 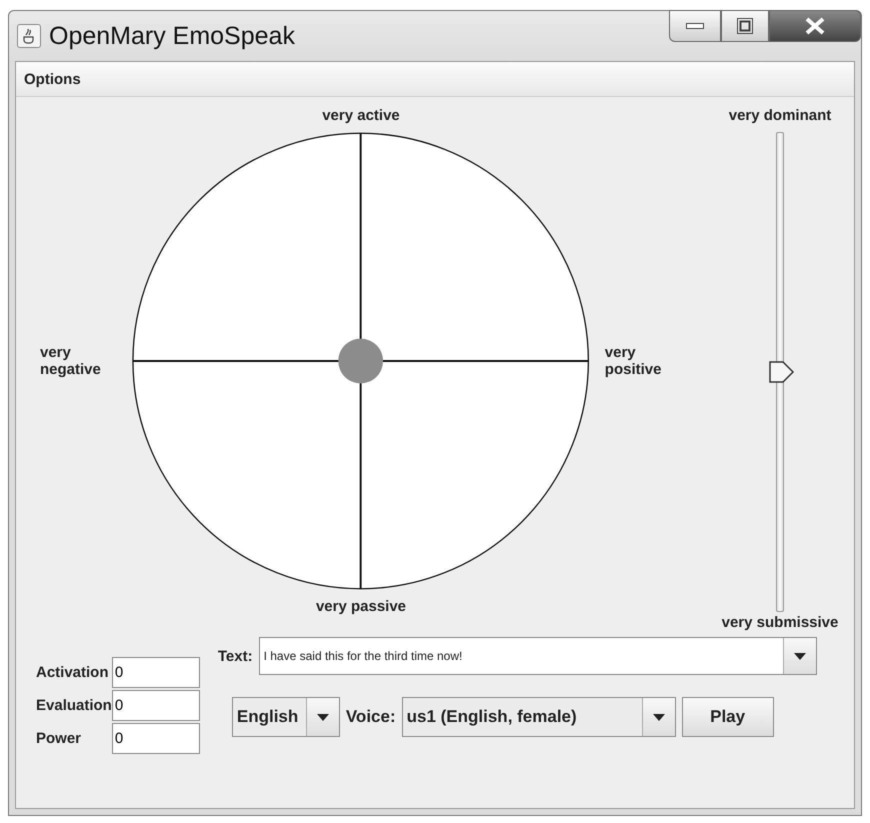 I want to click on maximize-icon, so click(x=745, y=26).